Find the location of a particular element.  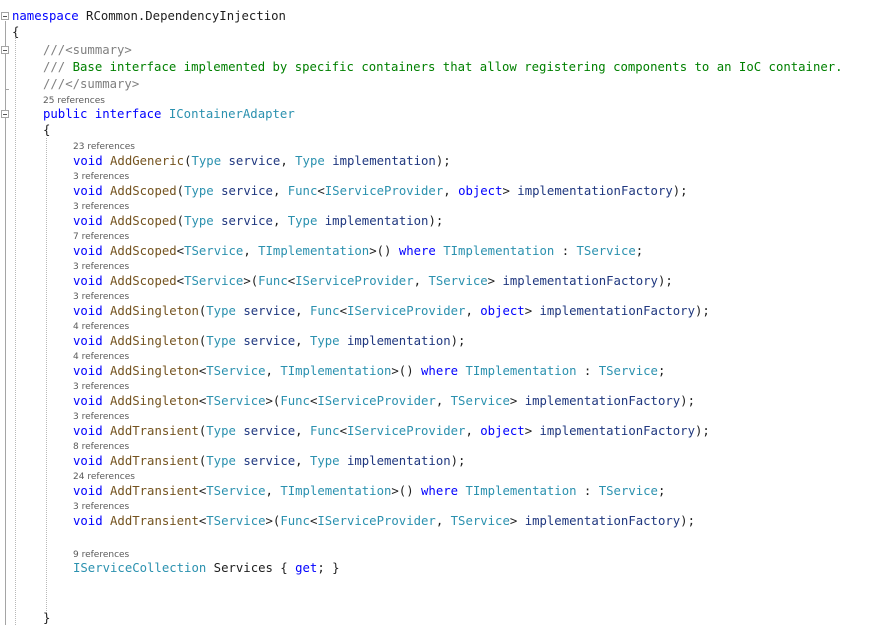

codelens-references: 8 references is located at coordinates (101, 447).